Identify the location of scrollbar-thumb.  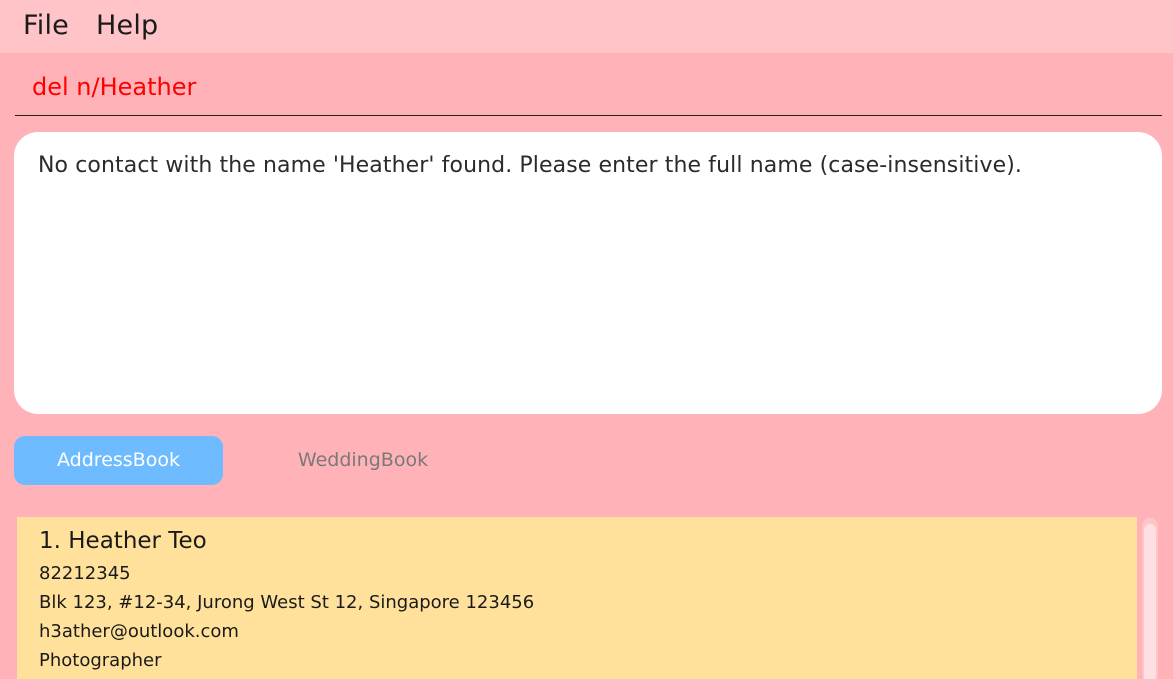
(1150, 601).